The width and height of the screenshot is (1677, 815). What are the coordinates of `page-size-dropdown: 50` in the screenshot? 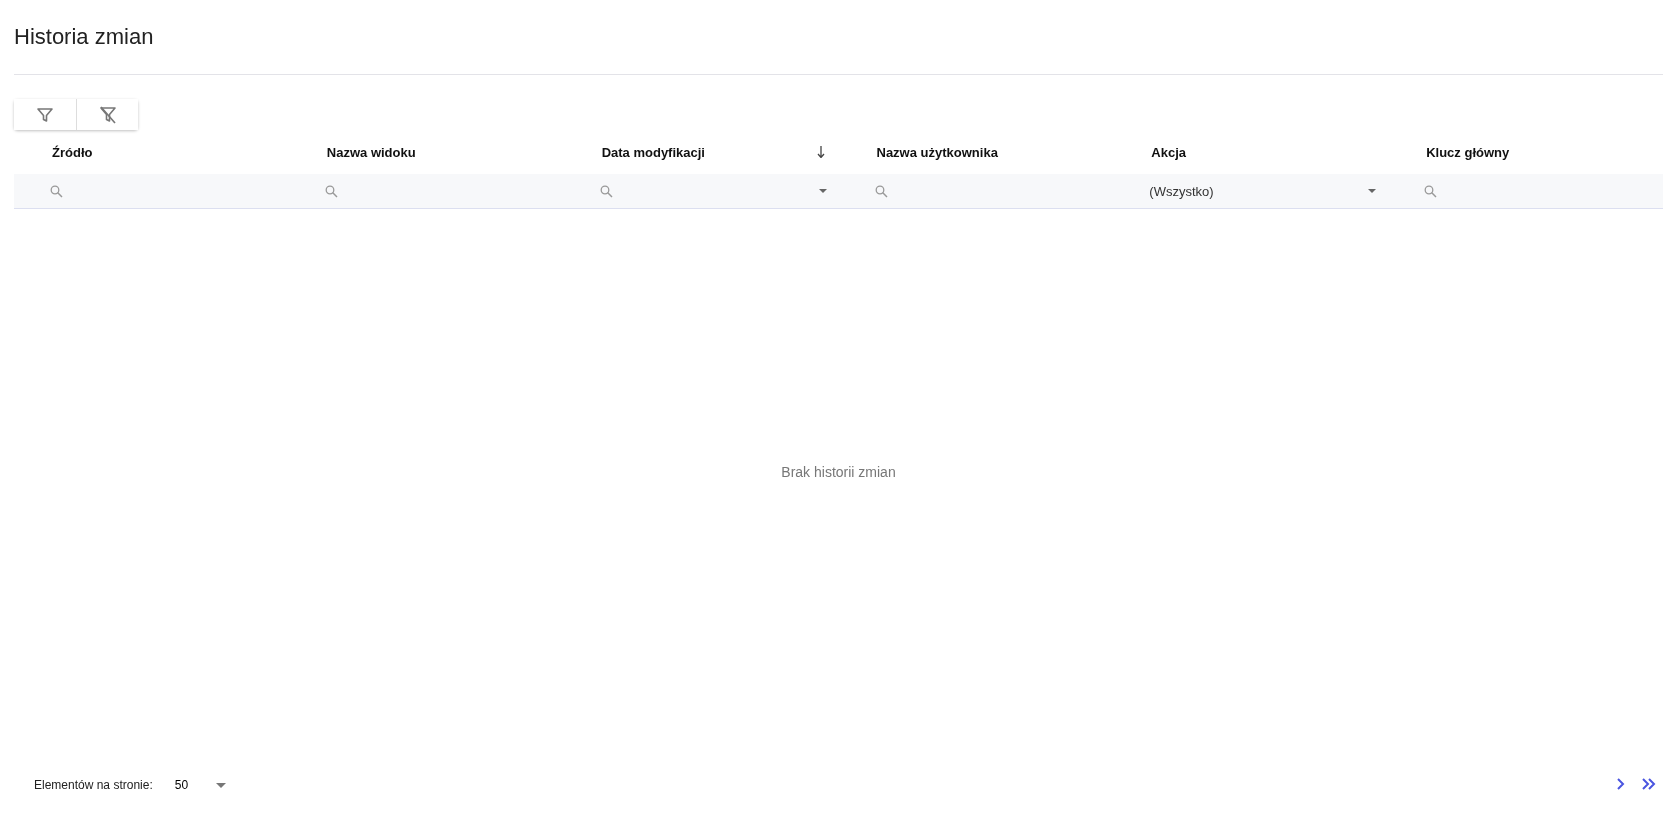 It's located at (200, 785).